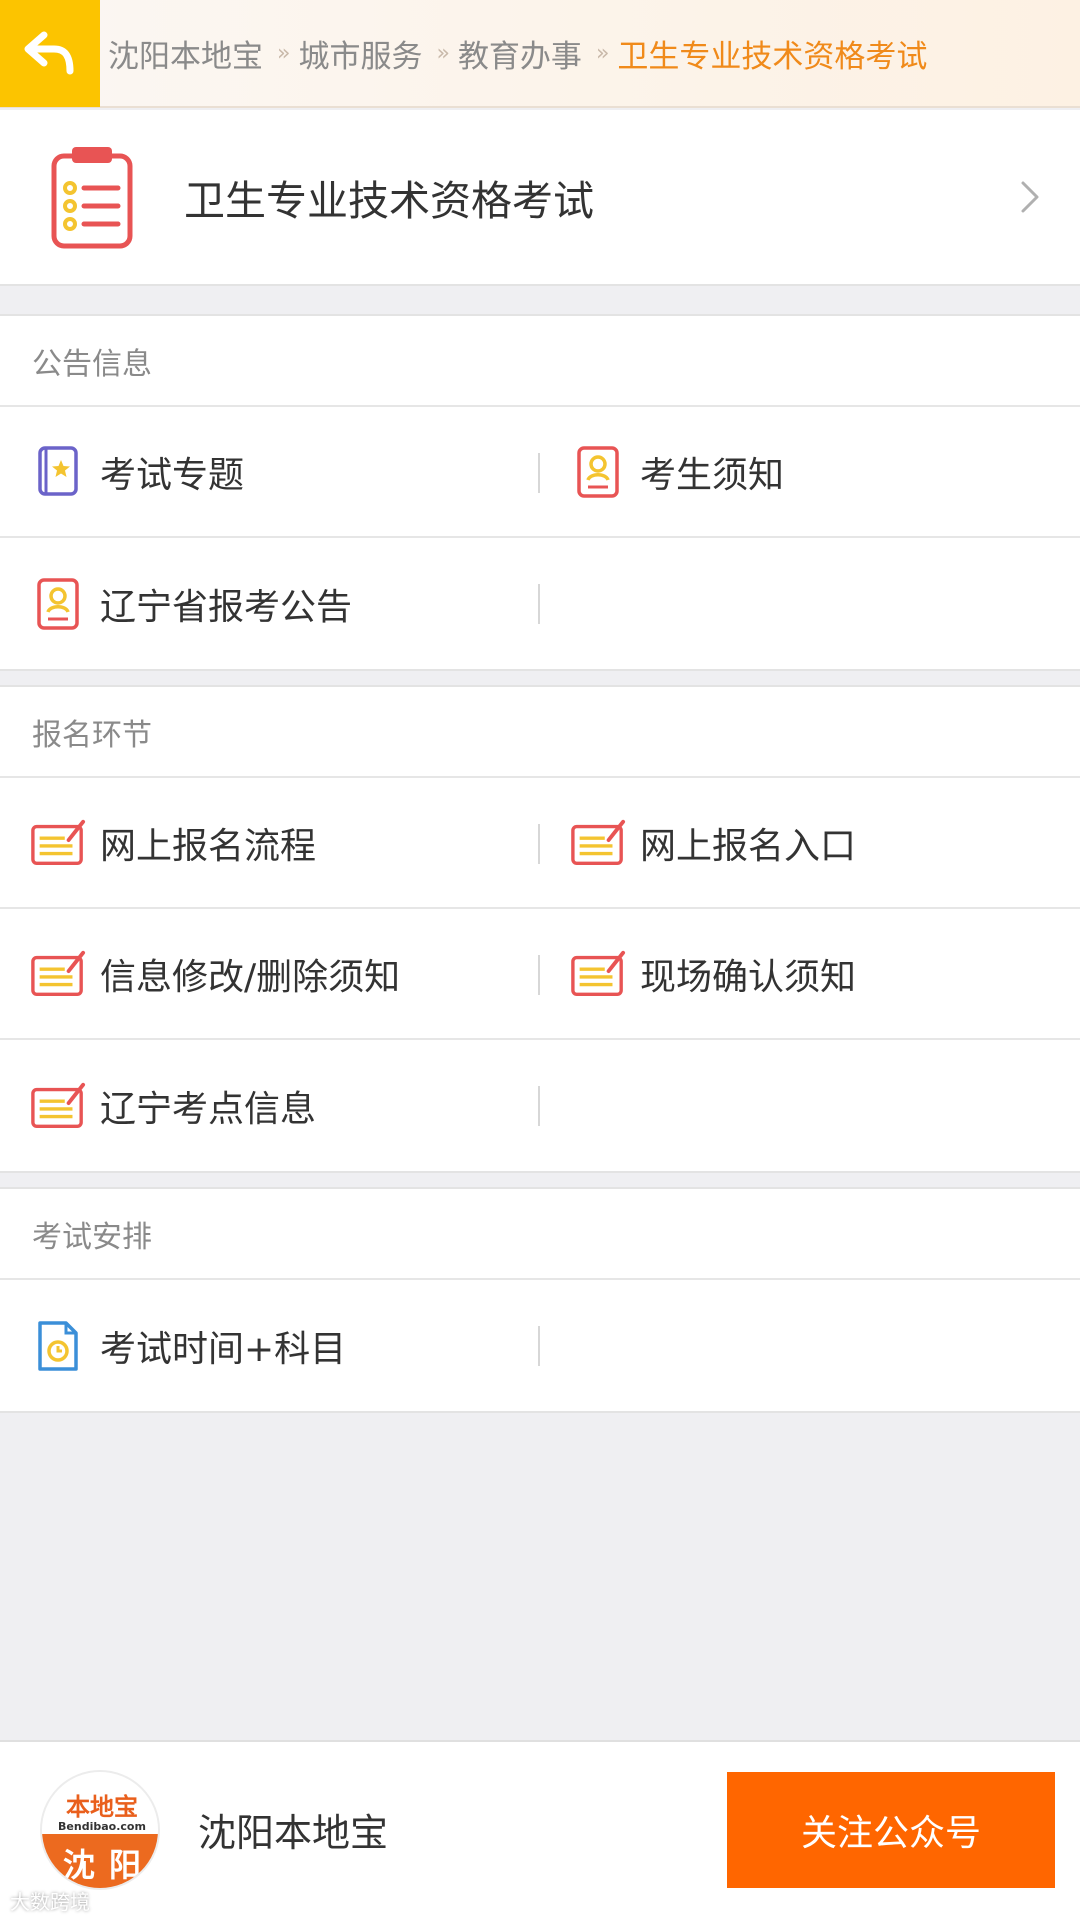 This screenshot has height=1917, width=1080. What do you see at coordinates (540, 732) in the screenshot?
I see `section-title: 报名环节` at bounding box center [540, 732].